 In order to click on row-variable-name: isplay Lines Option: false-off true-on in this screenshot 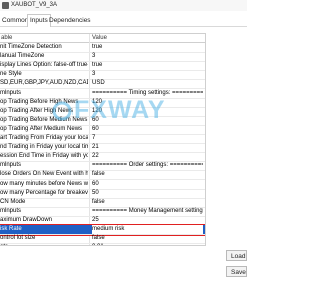, I will do `click(44, 65)`.